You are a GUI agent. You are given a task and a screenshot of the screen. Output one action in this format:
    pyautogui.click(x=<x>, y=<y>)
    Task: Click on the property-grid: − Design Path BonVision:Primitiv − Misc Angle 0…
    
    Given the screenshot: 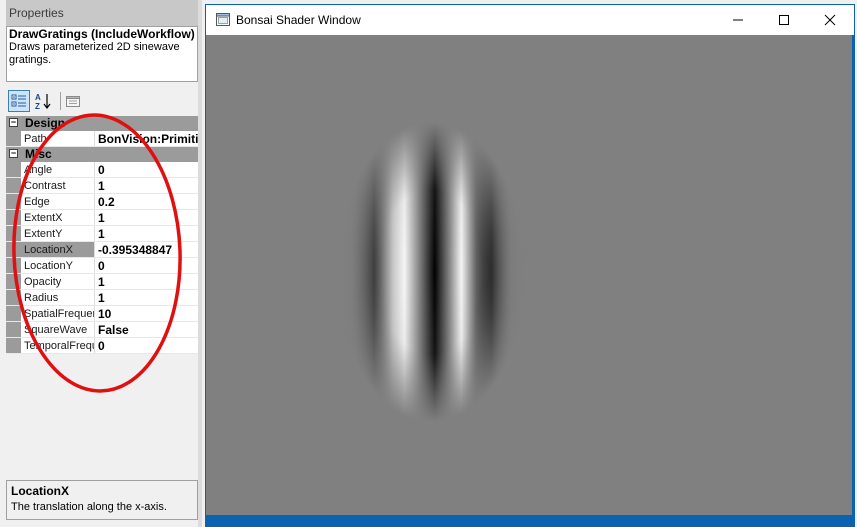 What is the action you would take?
    pyautogui.click(x=102, y=235)
    